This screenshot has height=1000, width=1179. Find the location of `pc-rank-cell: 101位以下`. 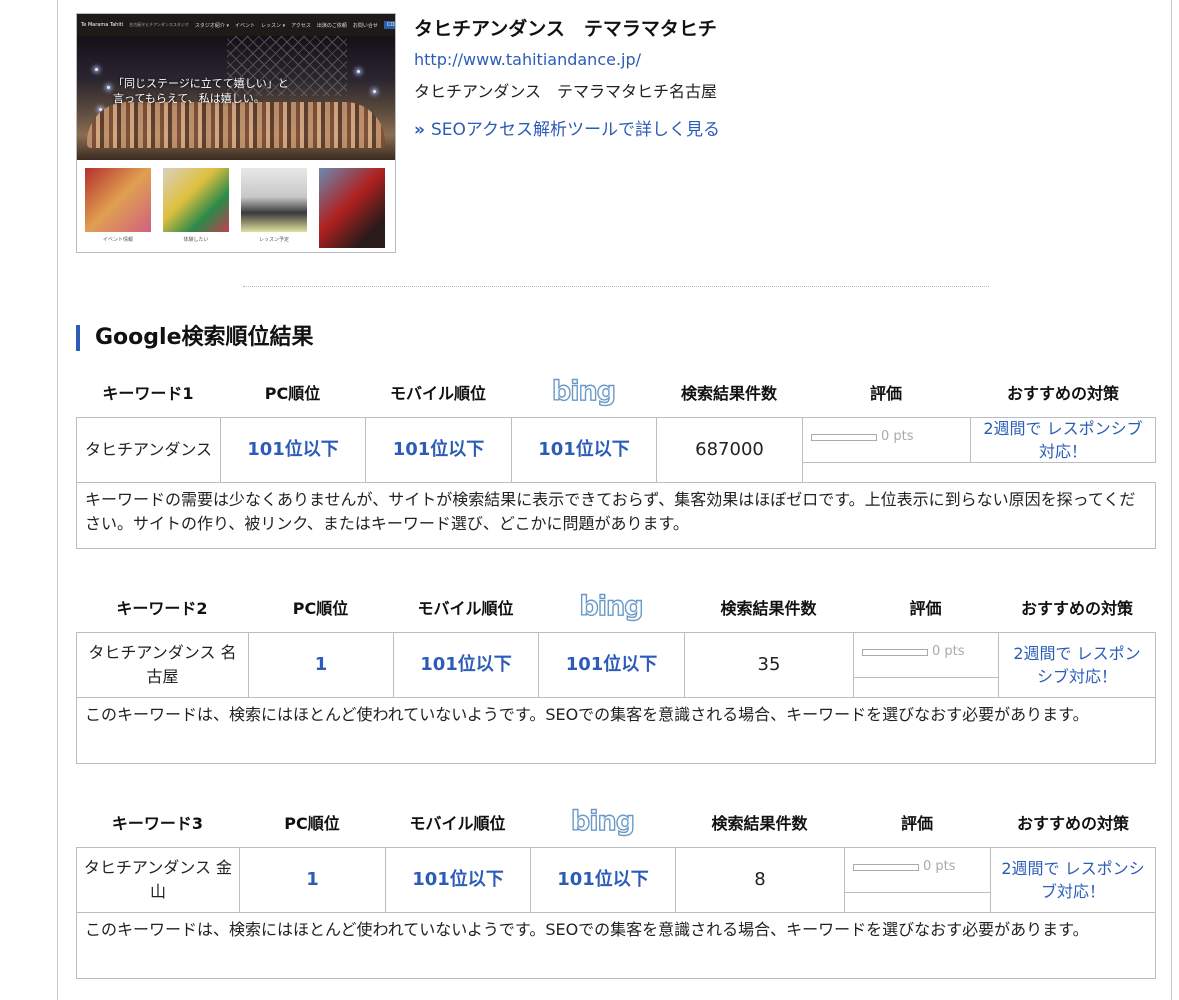

pc-rank-cell: 101位以下 is located at coordinates (293, 450).